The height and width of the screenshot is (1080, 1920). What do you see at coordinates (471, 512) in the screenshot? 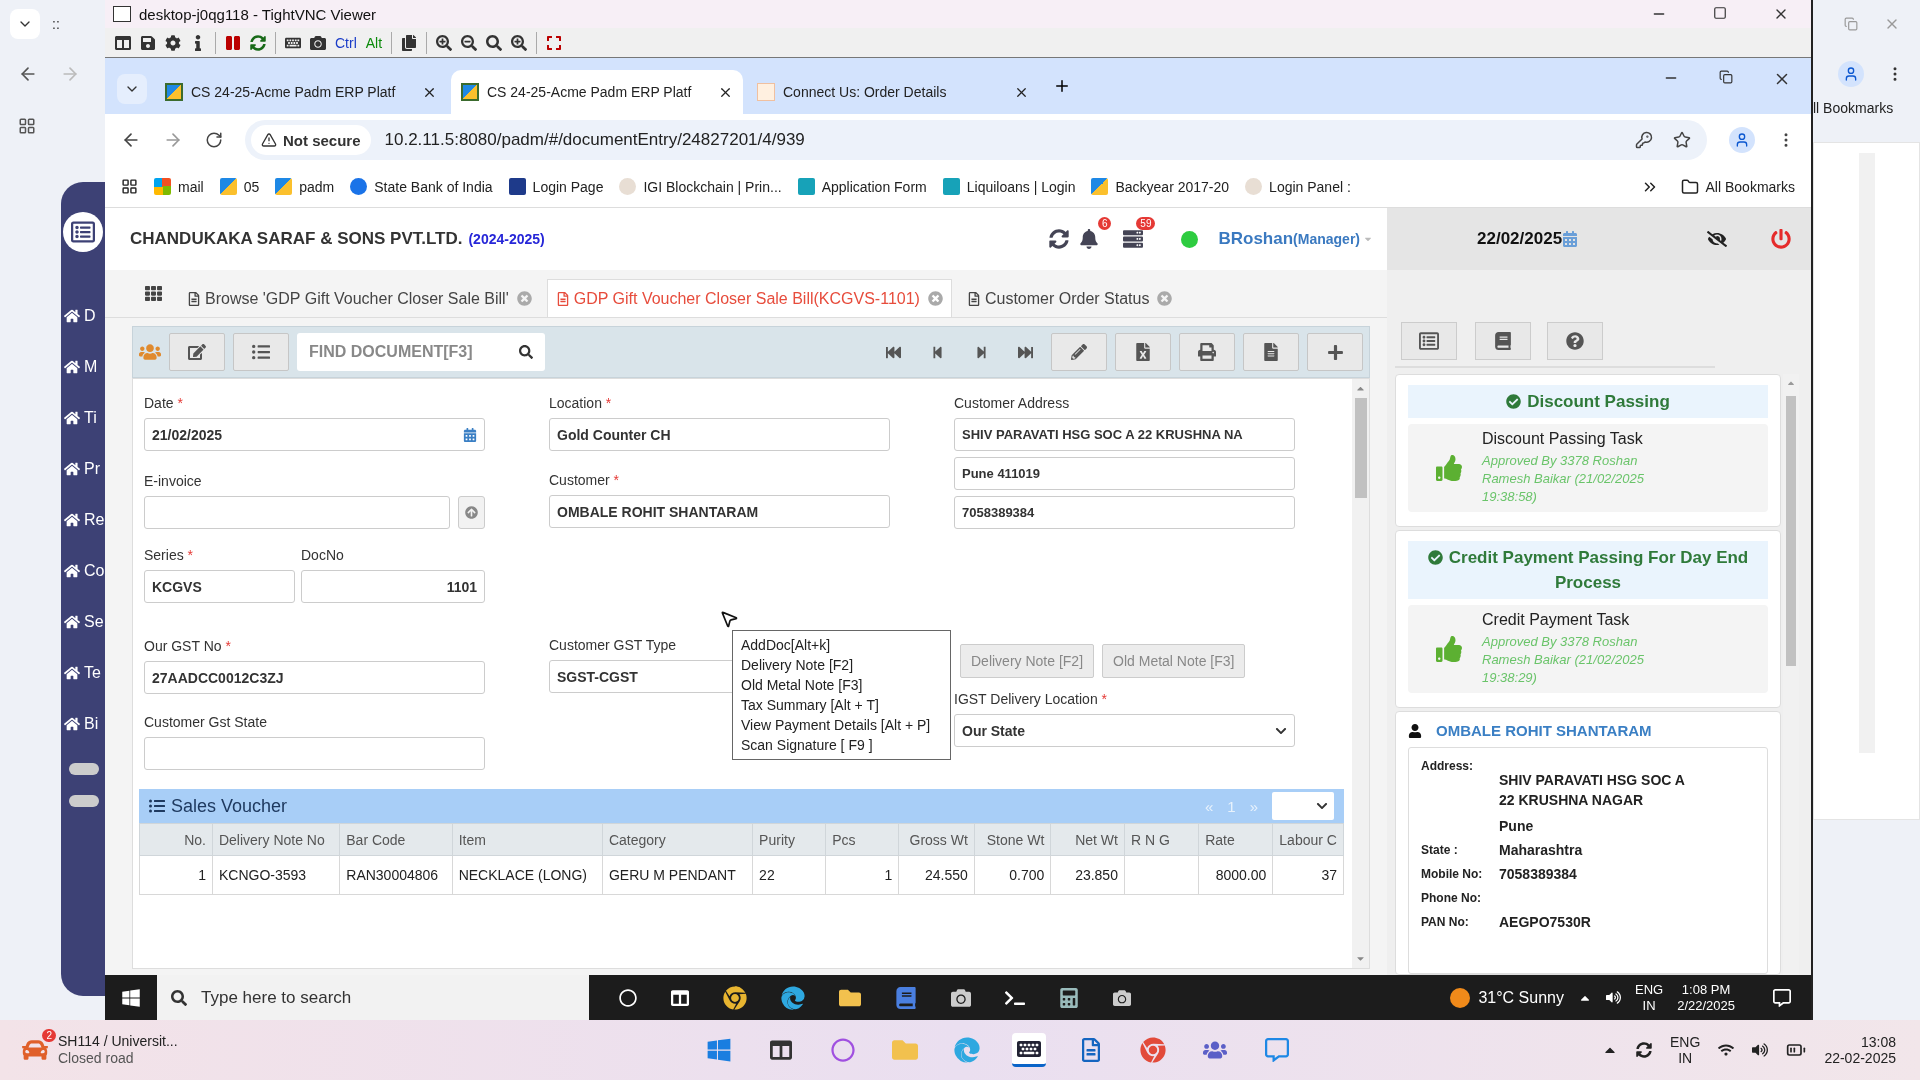
I see `upload-button` at bounding box center [471, 512].